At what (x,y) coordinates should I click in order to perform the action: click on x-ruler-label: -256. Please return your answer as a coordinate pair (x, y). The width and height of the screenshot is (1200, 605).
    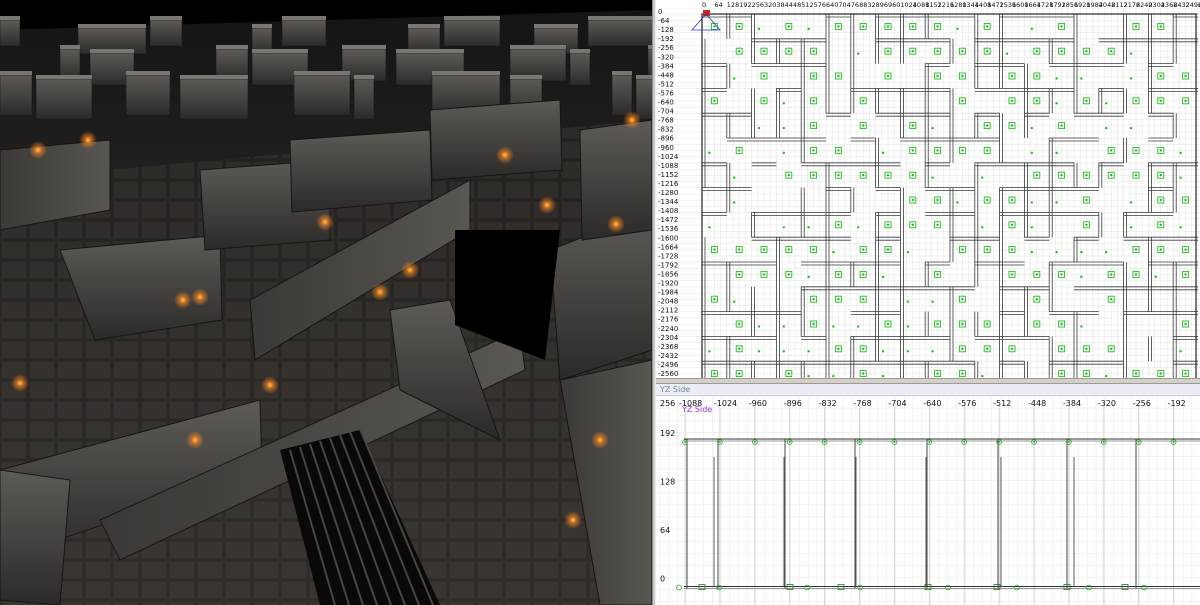
    Looking at the image, I should click on (1142, 403).